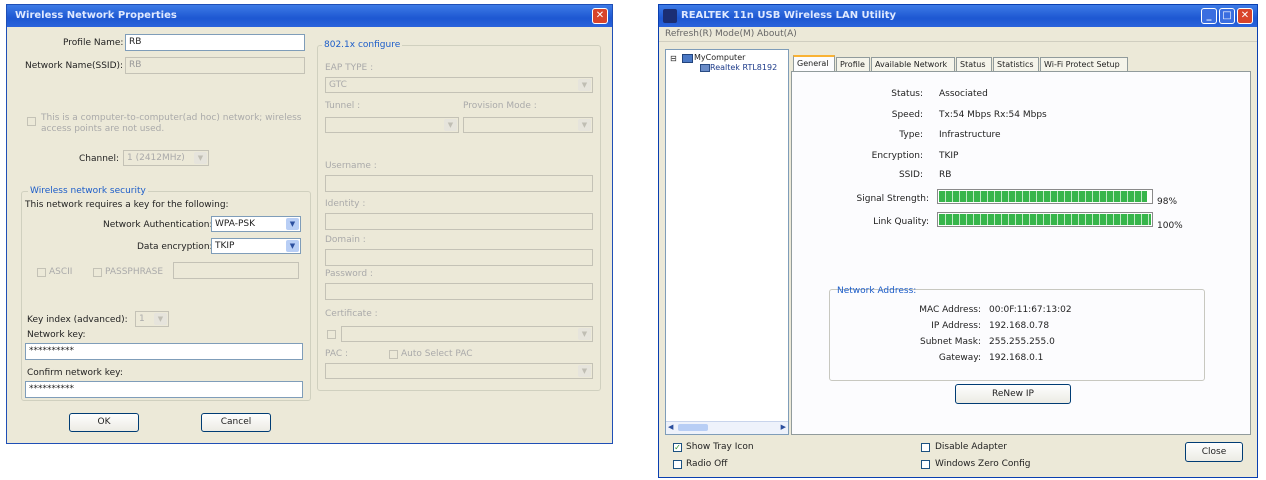 This screenshot has width=1266, height=480. What do you see at coordinates (77, 320) in the screenshot?
I see `key-index-label: Key index (advanced):` at bounding box center [77, 320].